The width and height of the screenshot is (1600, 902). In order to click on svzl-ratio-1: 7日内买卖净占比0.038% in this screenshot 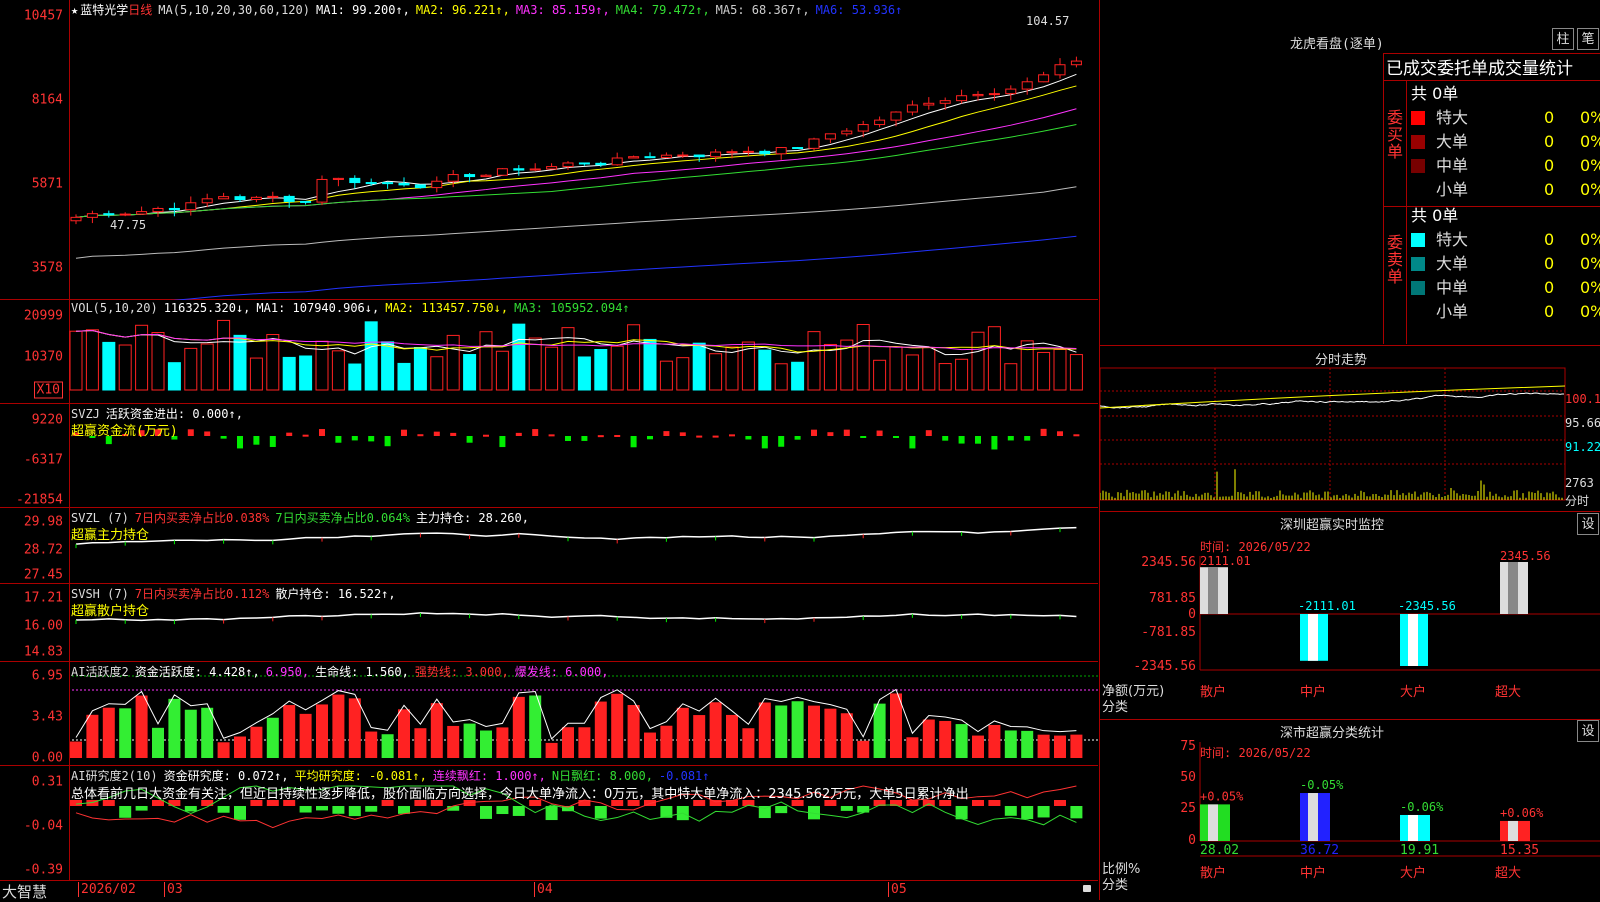, I will do `click(202, 518)`.